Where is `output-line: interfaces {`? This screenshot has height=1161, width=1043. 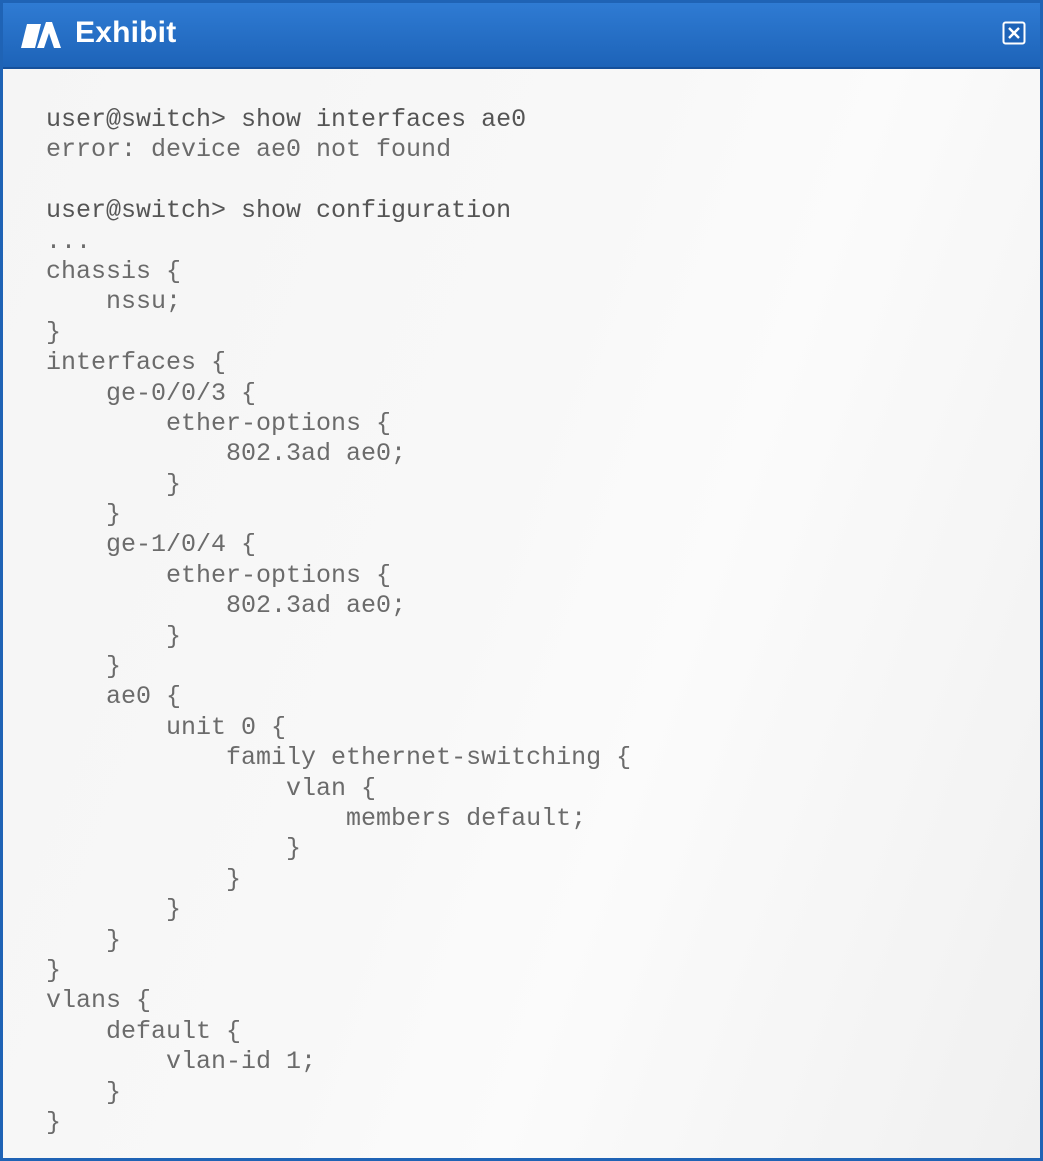
output-line: interfaces { is located at coordinates (136, 363).